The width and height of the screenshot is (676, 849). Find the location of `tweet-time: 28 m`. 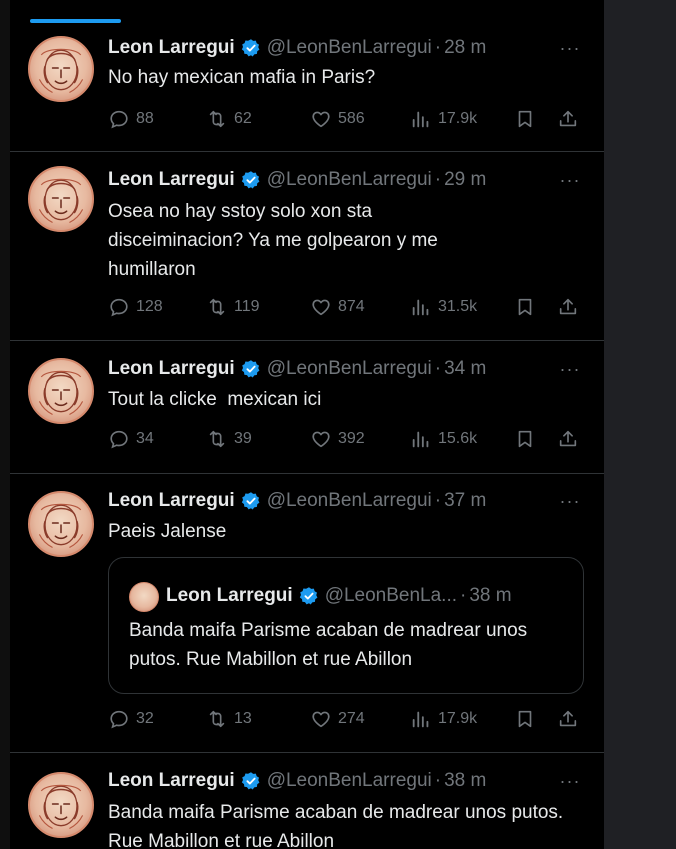

tweet-time: 28 m is located at coordinates (465, 48).